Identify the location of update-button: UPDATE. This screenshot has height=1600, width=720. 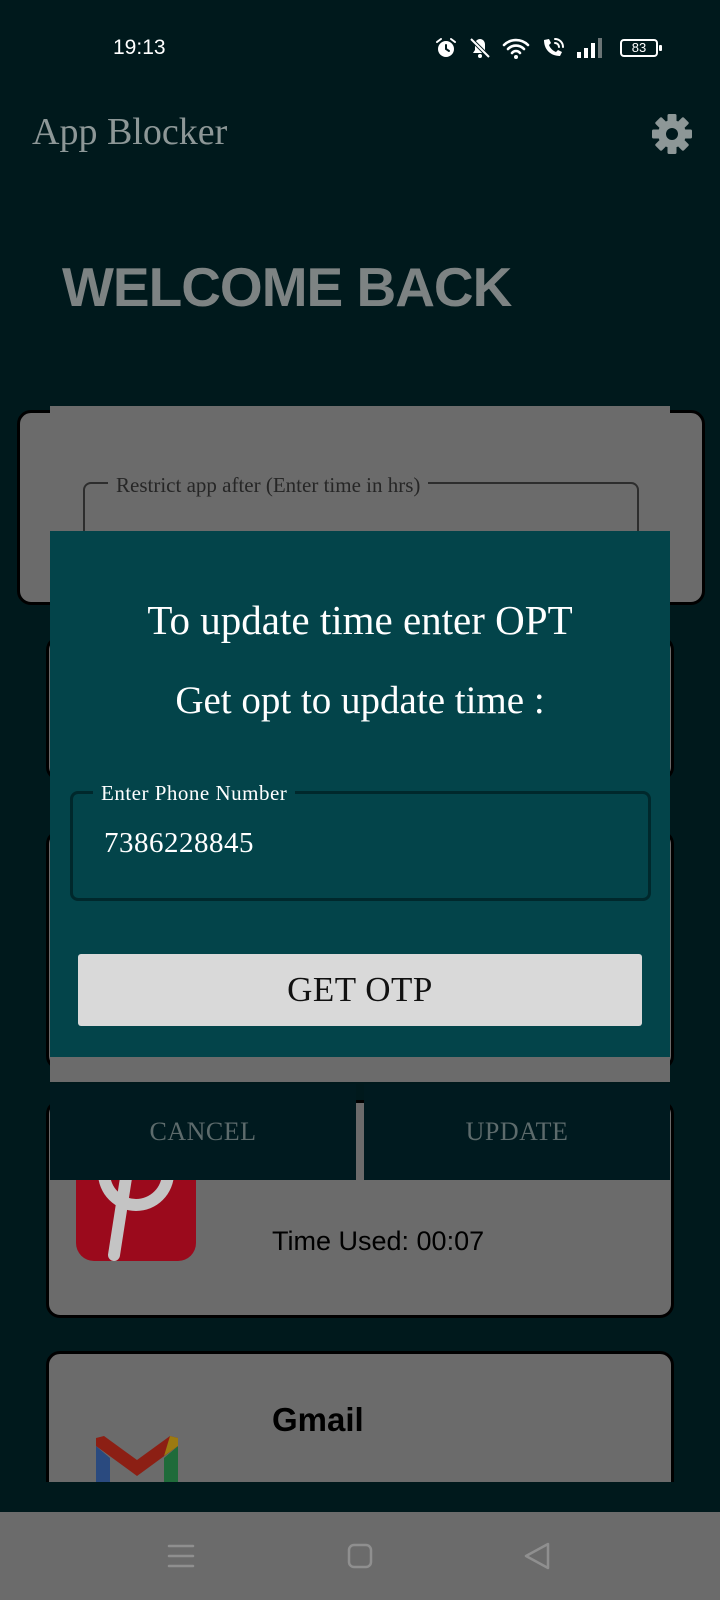
(517, 1132).